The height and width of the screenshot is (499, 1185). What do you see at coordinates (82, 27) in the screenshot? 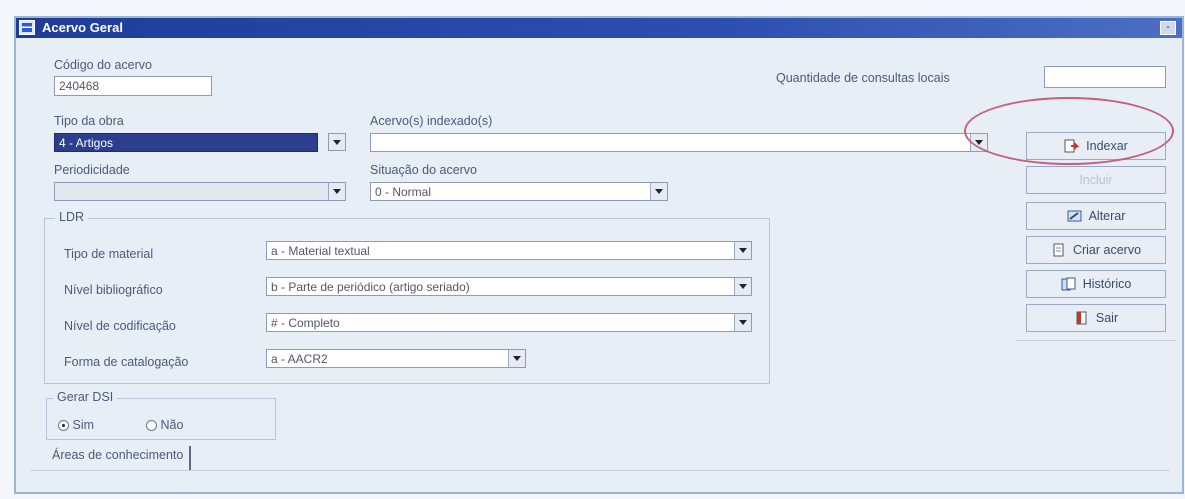
I see `window-title: Acervo Geral` at bounding box center [82, 27].